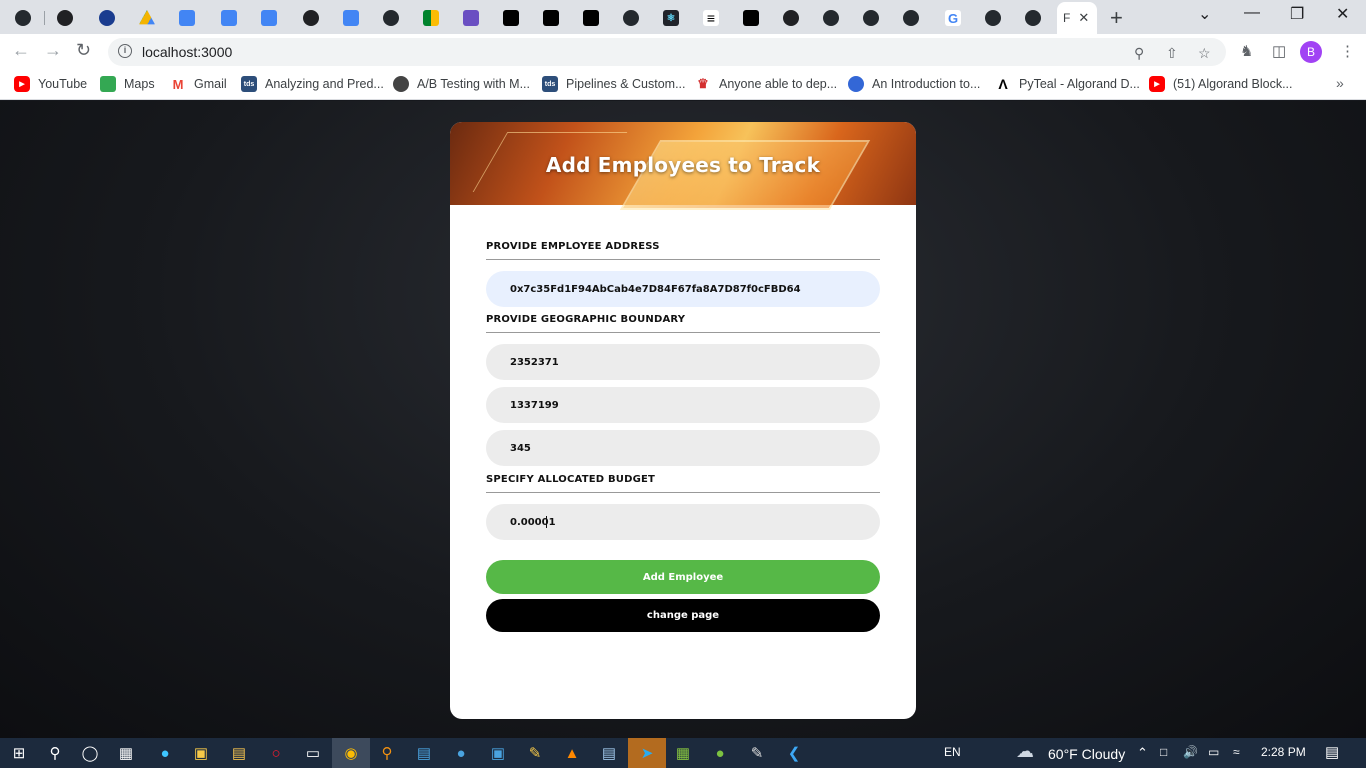 This screenshot has width=1366, height=768. Describe the element at coordinates (201, 753) in the screenshot. I see `store-icon: ▣` at that location.